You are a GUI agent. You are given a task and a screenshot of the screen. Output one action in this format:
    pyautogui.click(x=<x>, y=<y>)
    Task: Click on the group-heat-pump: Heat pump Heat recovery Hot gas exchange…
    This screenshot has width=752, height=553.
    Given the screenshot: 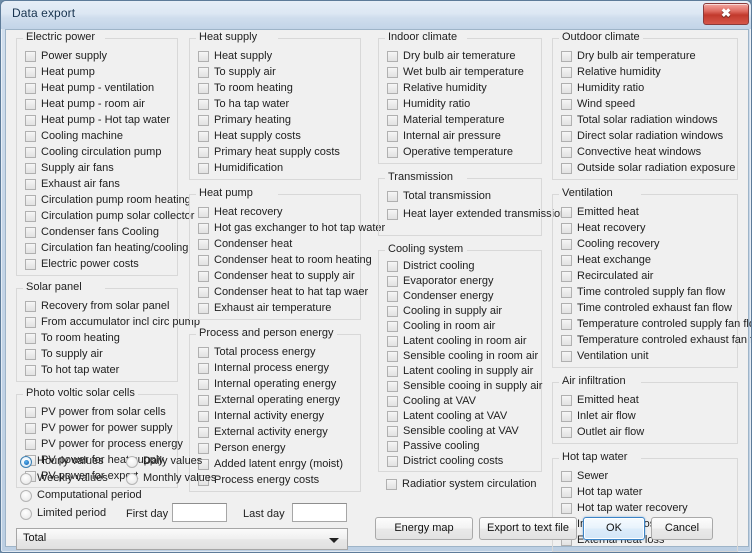 What is the action you would take?
    pyautogui.click(x=287, y=253)
    